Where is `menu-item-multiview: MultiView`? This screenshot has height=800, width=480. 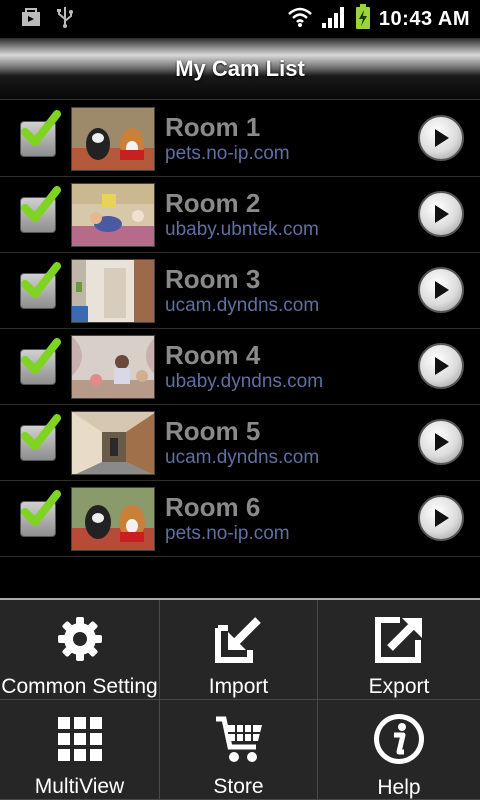
menu-item-multiview: MultiView is located at coordinates (80, 750).